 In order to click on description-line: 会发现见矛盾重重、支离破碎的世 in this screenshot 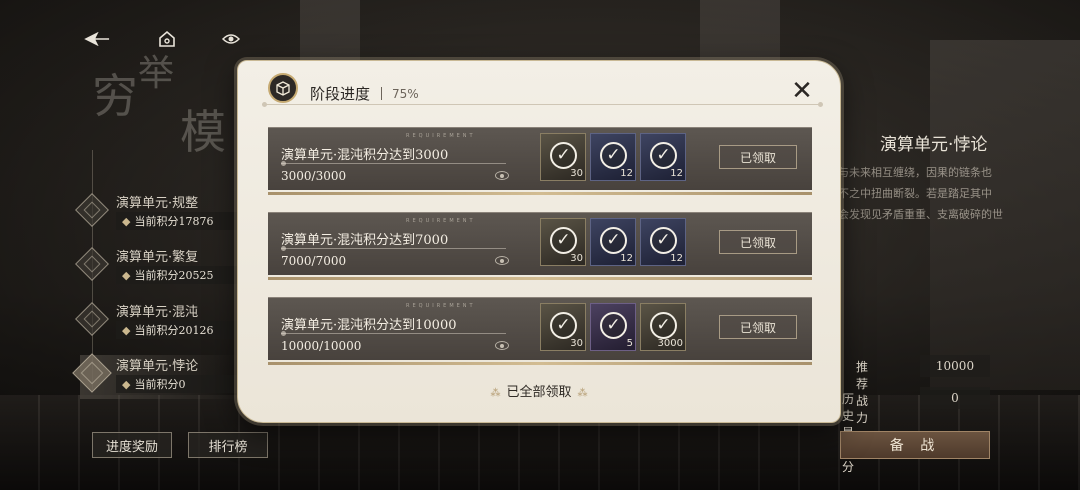, I will do `click(920, 214)`.